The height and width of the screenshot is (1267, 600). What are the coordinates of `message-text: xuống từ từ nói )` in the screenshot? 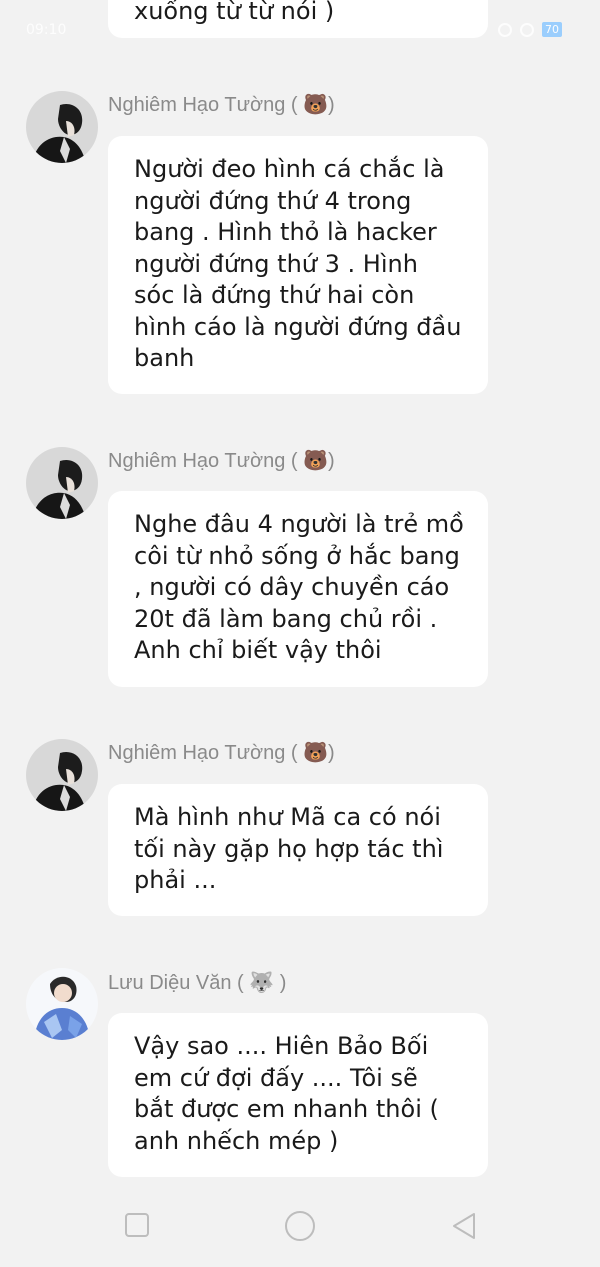 It's located at (234, 12).